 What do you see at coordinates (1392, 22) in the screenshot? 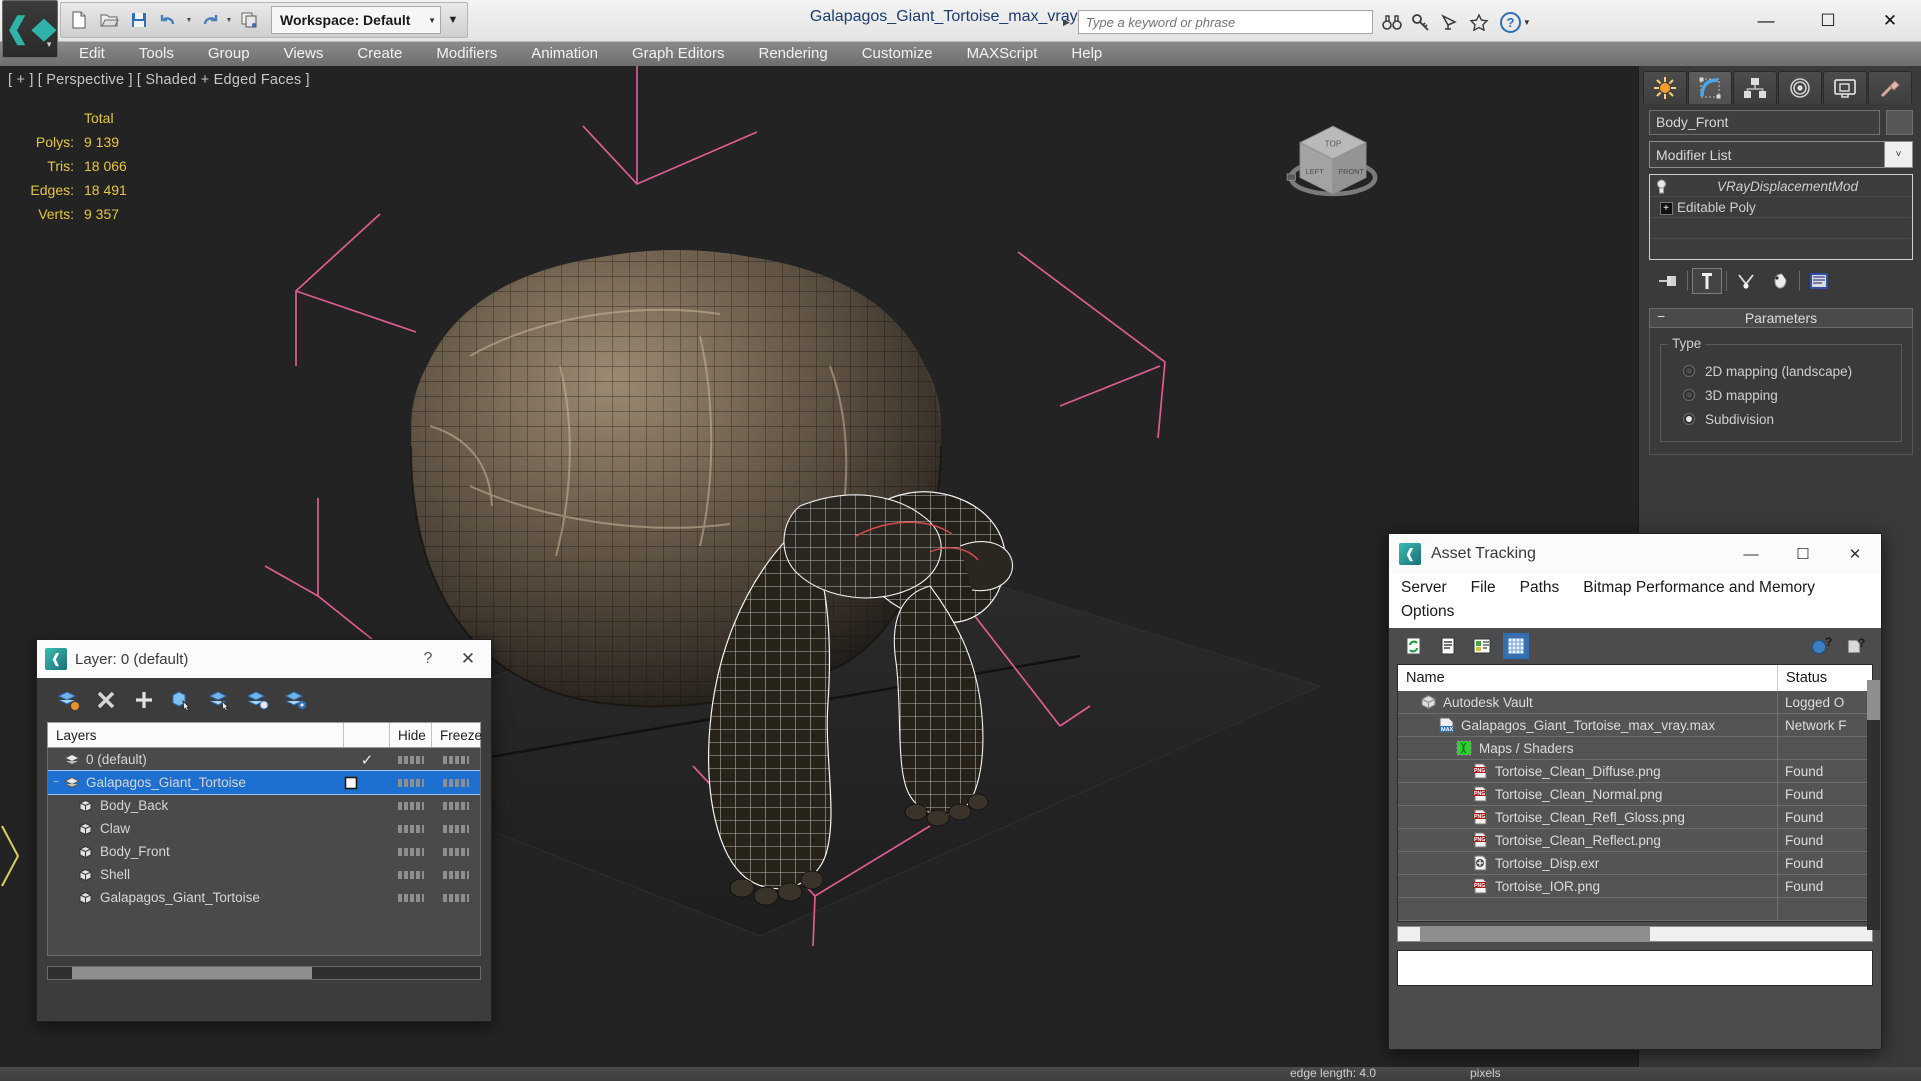
I see `binoculars-icon` at bounding box center [1392, 22].